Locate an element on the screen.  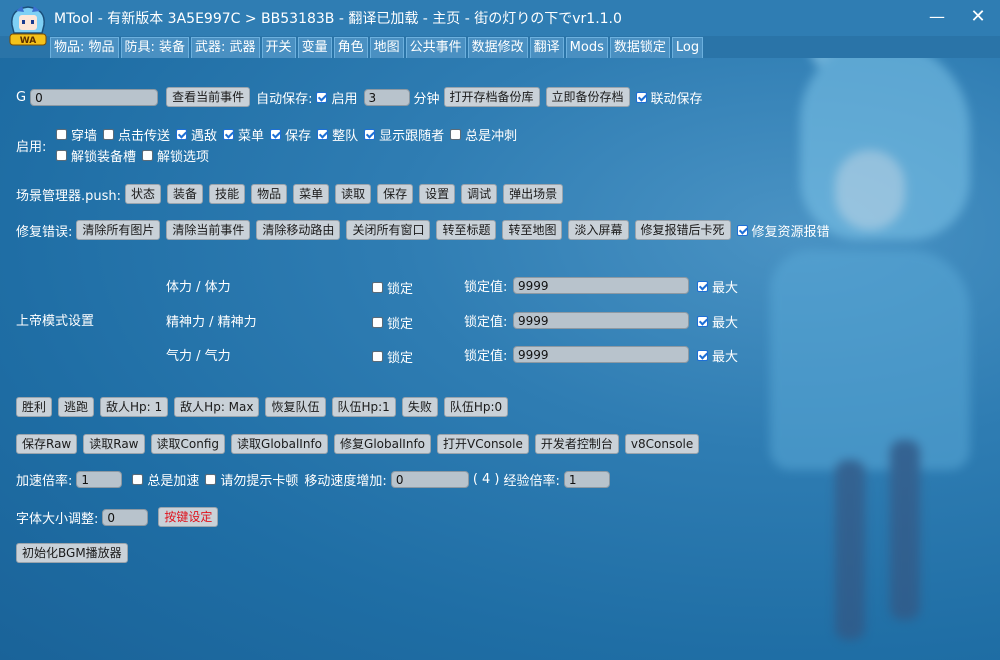
stat-lock-value-input-1: 9999 is located at coordinates (601, 320).